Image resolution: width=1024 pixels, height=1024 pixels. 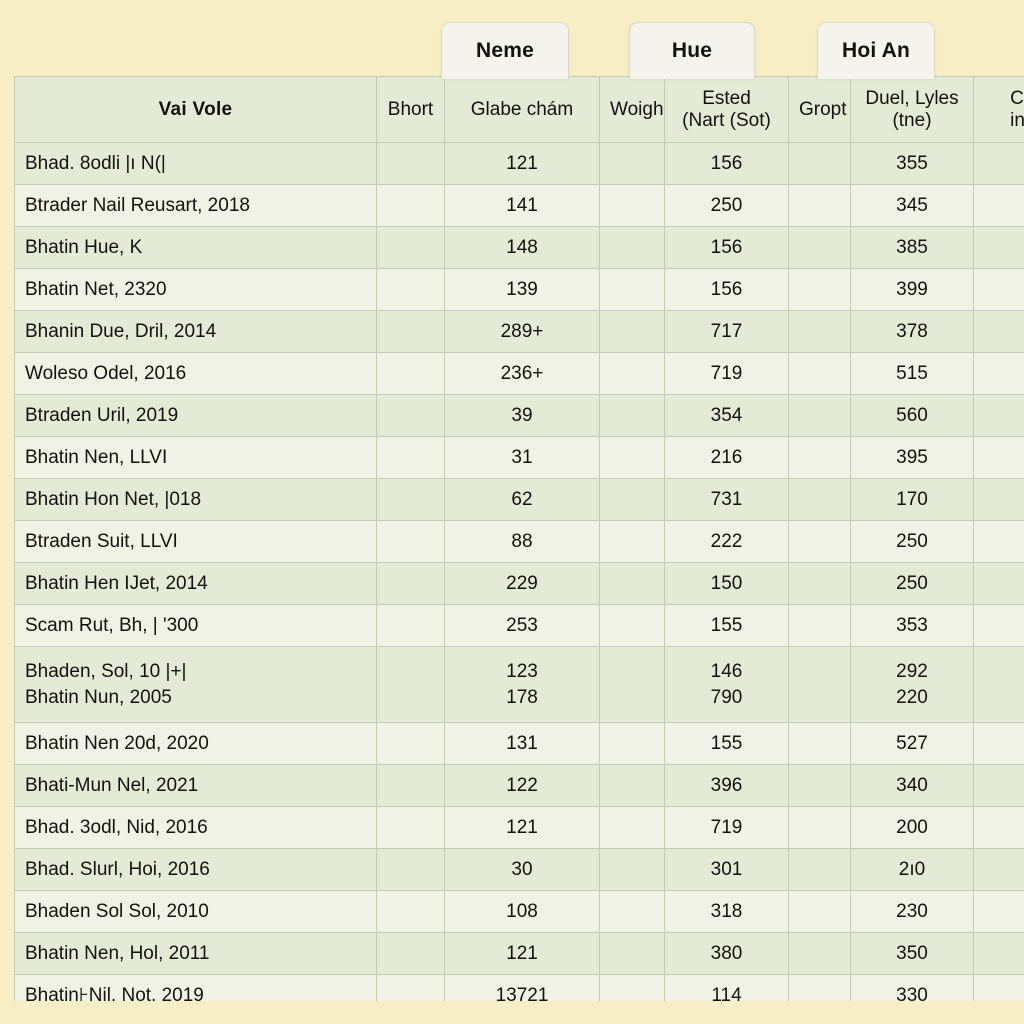 What do you see at coordinates (195, 373) in the screenshot?
I see `row-label: Woleso Odel, 2016` at bounding box center [195, 373].